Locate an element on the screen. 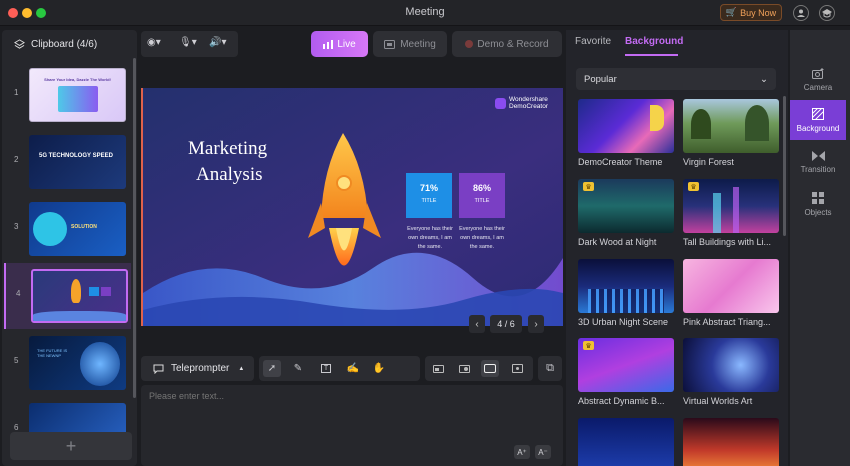 This screenshot has width=850, height=466. slide-preview: SOLUTION is located at coordinates (77, 229).